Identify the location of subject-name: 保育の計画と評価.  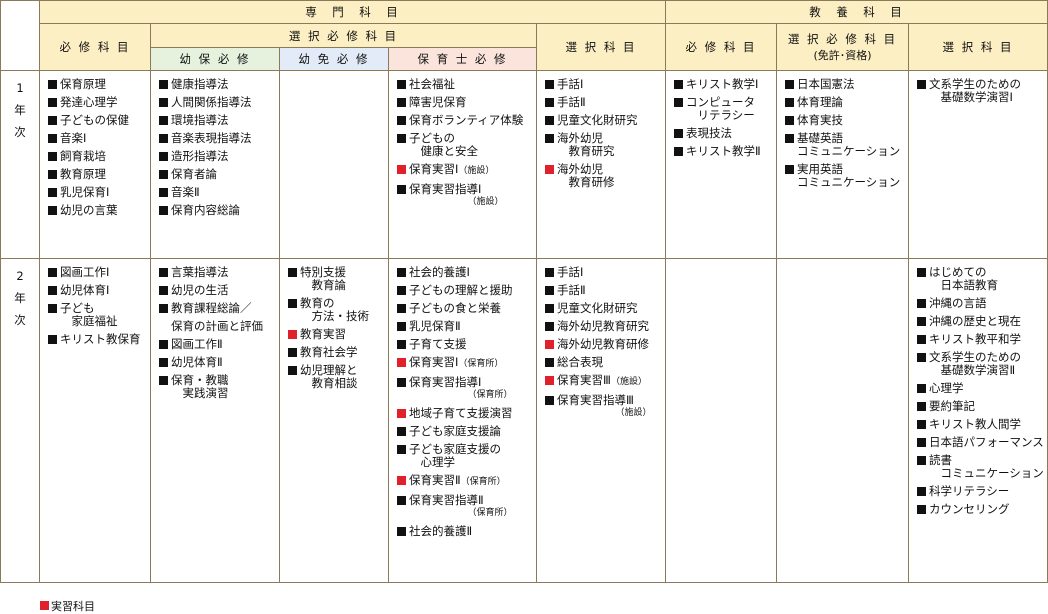
(217, 326).